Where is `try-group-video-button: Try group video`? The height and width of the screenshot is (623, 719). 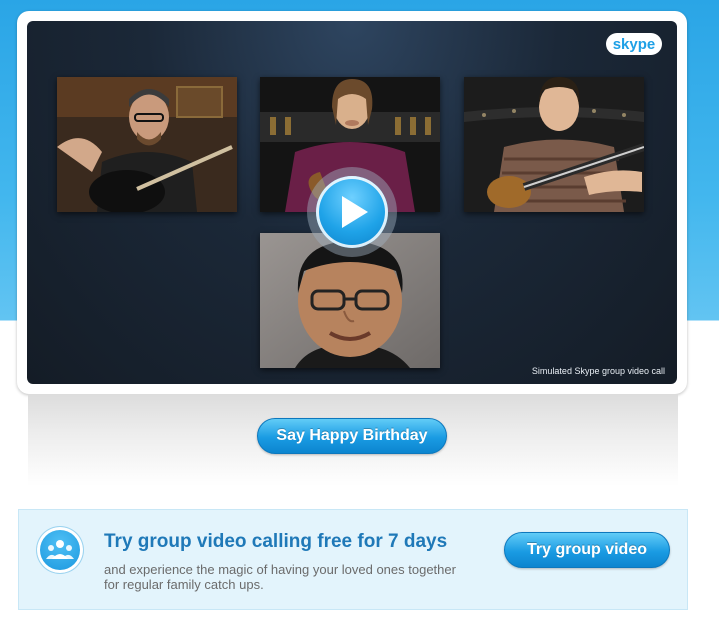
try-group-video-button: Try group video is located at coordinates (587, 550).